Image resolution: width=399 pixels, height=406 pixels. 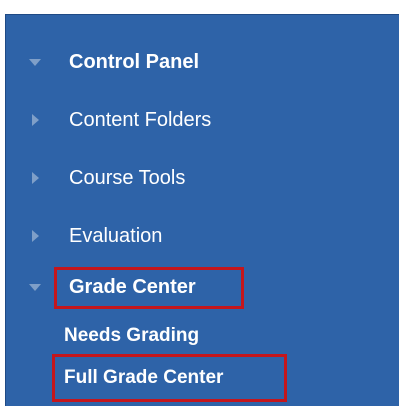 I want to click on menu-item-label: Content Folders, so click(x=140, y=119).